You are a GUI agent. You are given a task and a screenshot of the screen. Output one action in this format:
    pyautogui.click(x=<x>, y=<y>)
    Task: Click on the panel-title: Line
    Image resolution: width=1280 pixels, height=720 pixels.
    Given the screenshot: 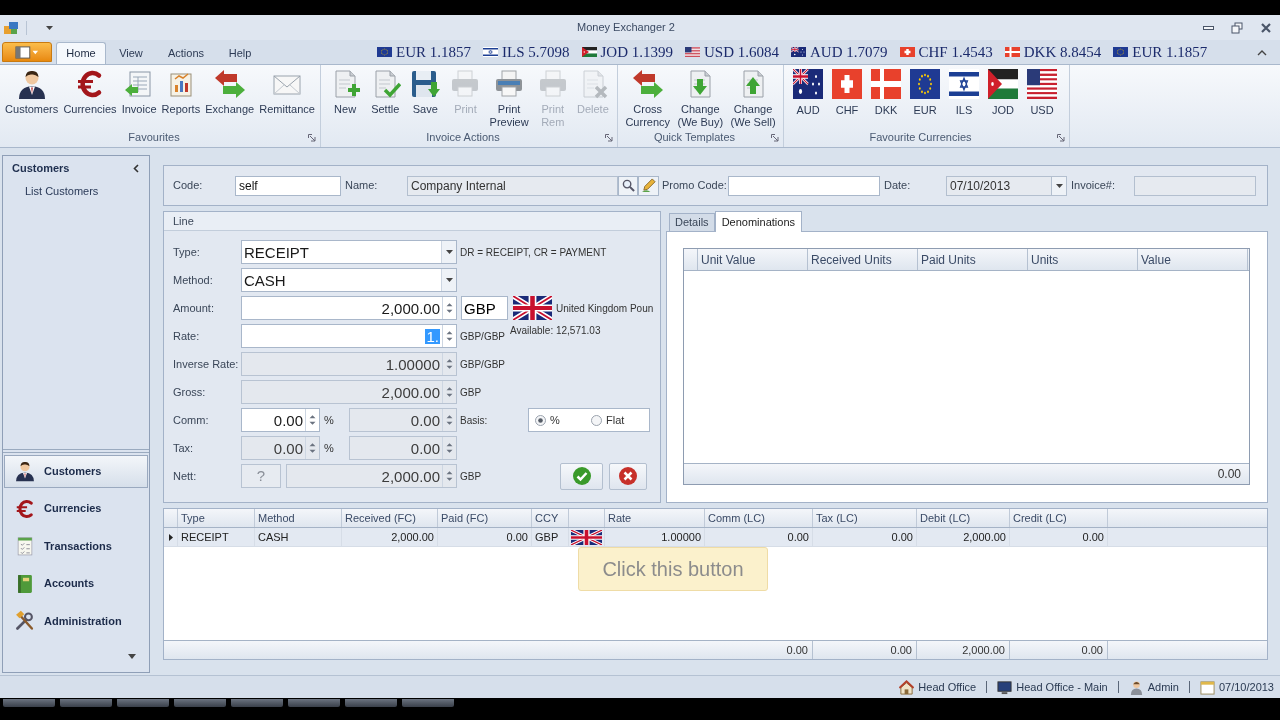 What is the action you would take?
    pyautogui.click(x=412, y=221)
    